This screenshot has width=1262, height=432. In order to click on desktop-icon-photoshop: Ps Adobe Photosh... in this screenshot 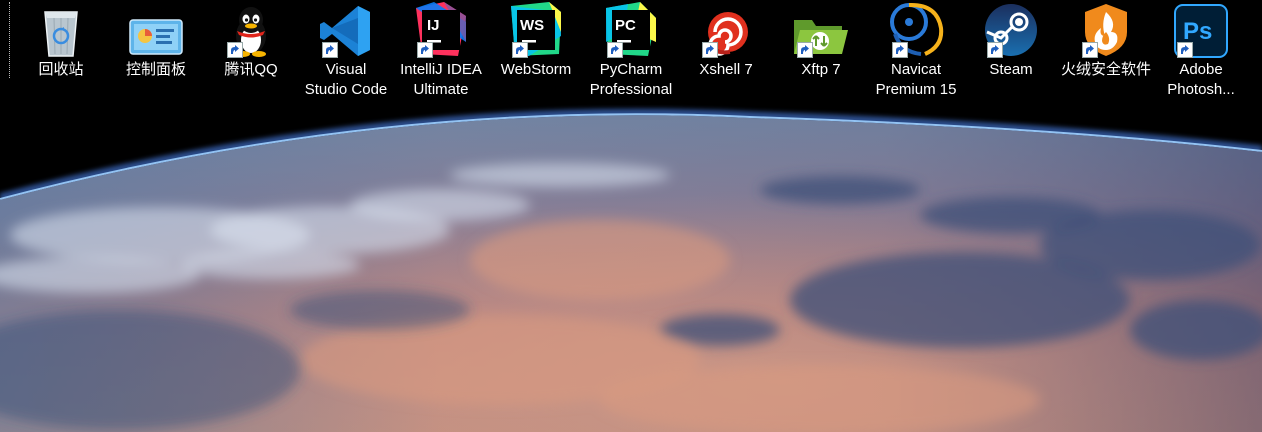, I will do `click(1201, 54)`.